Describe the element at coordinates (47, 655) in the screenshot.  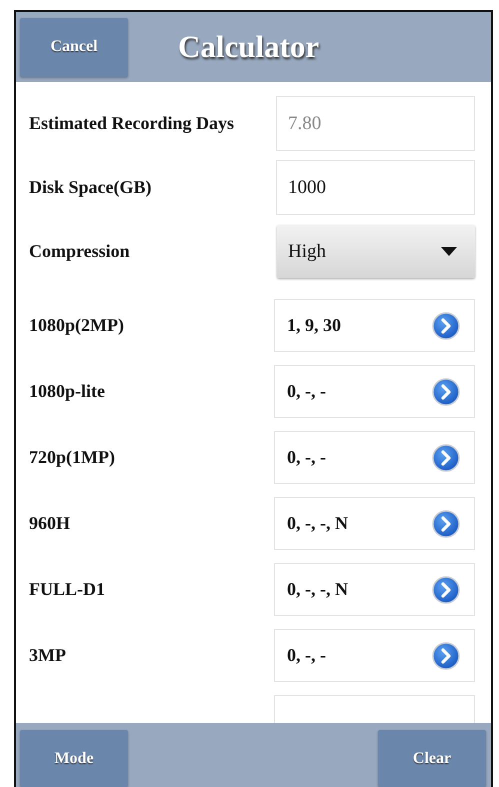
I see `resolution-label: 3MP` at that location.